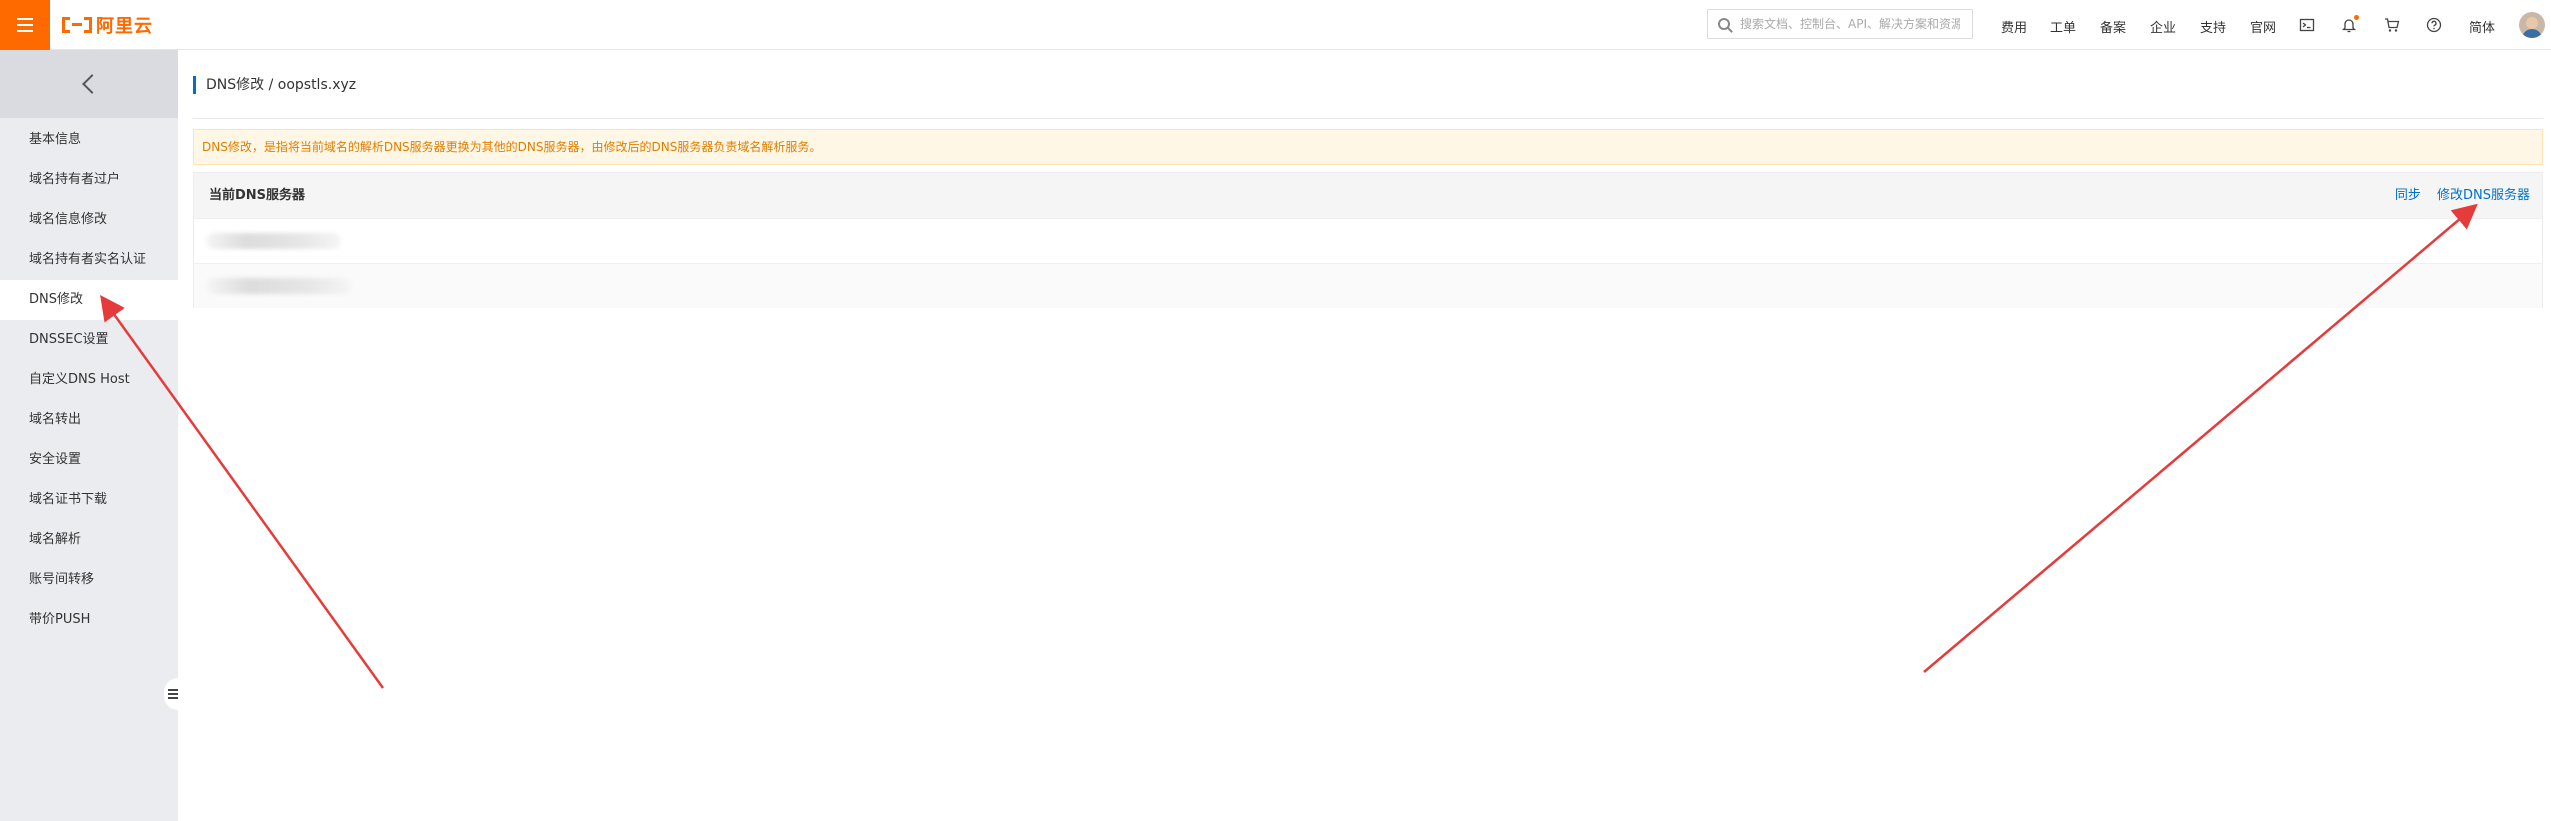 Image resolution: width=2551 pixels, height=821 pixels. I want to click on arrow-to-modify-dns-link, so click(2200, 438).